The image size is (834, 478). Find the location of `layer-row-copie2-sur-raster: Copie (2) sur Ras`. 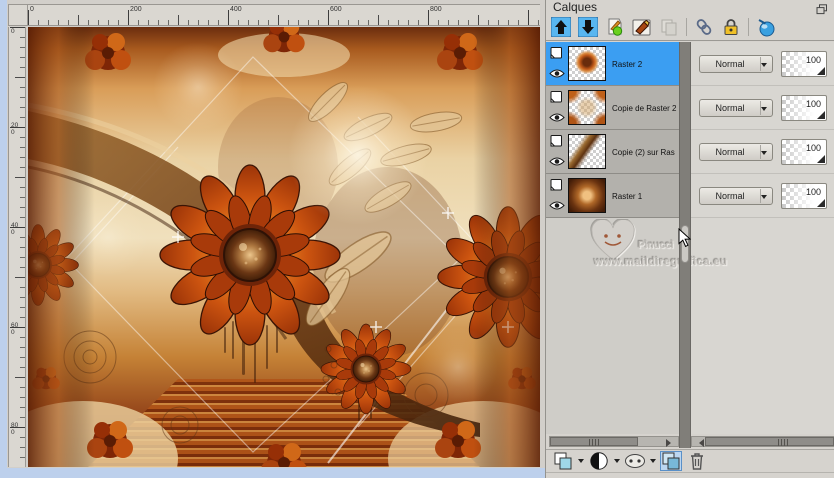

layer-row-copie2-sur-raster: Copie (2) sur Ras is located at coordinates (612, 152).